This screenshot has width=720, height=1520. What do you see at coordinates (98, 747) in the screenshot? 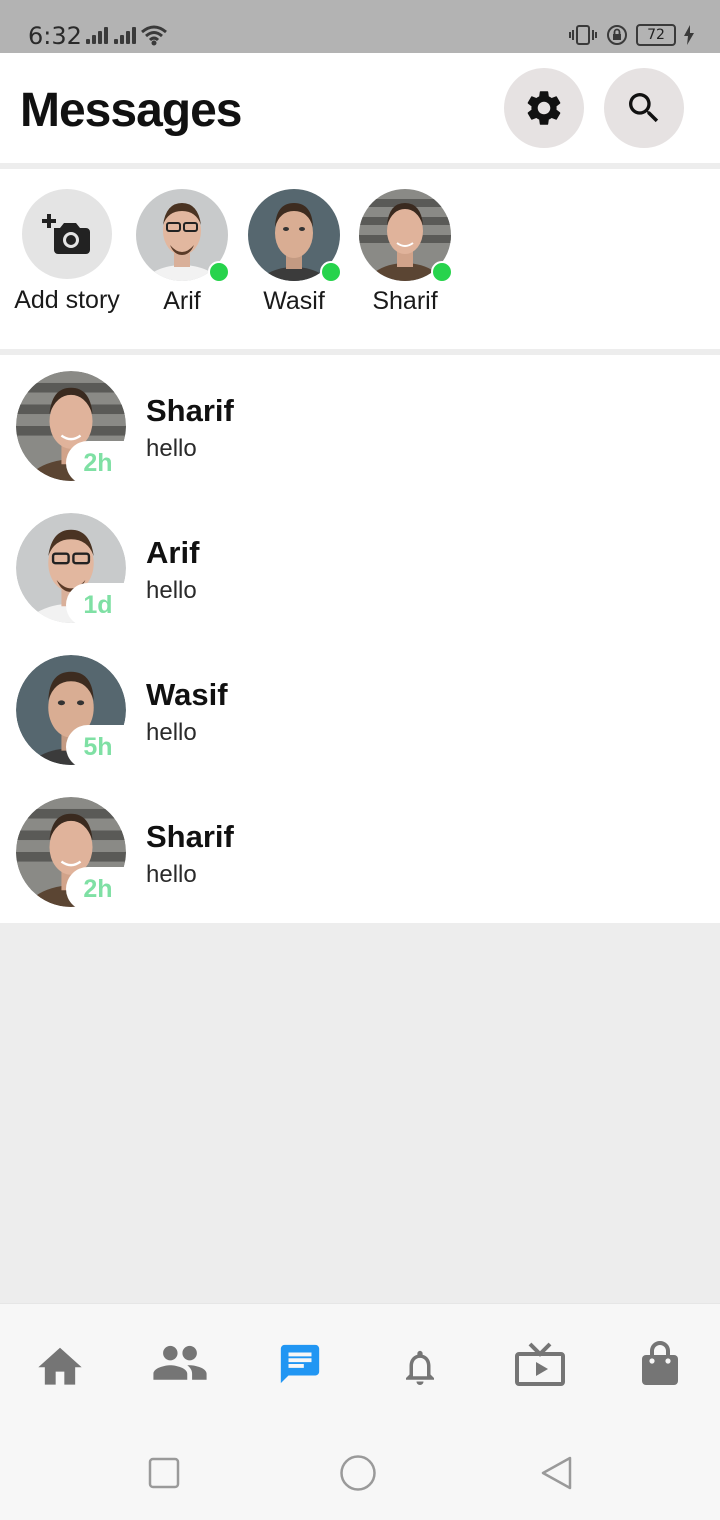
I see `time-badge: 5h` at bounding box center [98, 747].